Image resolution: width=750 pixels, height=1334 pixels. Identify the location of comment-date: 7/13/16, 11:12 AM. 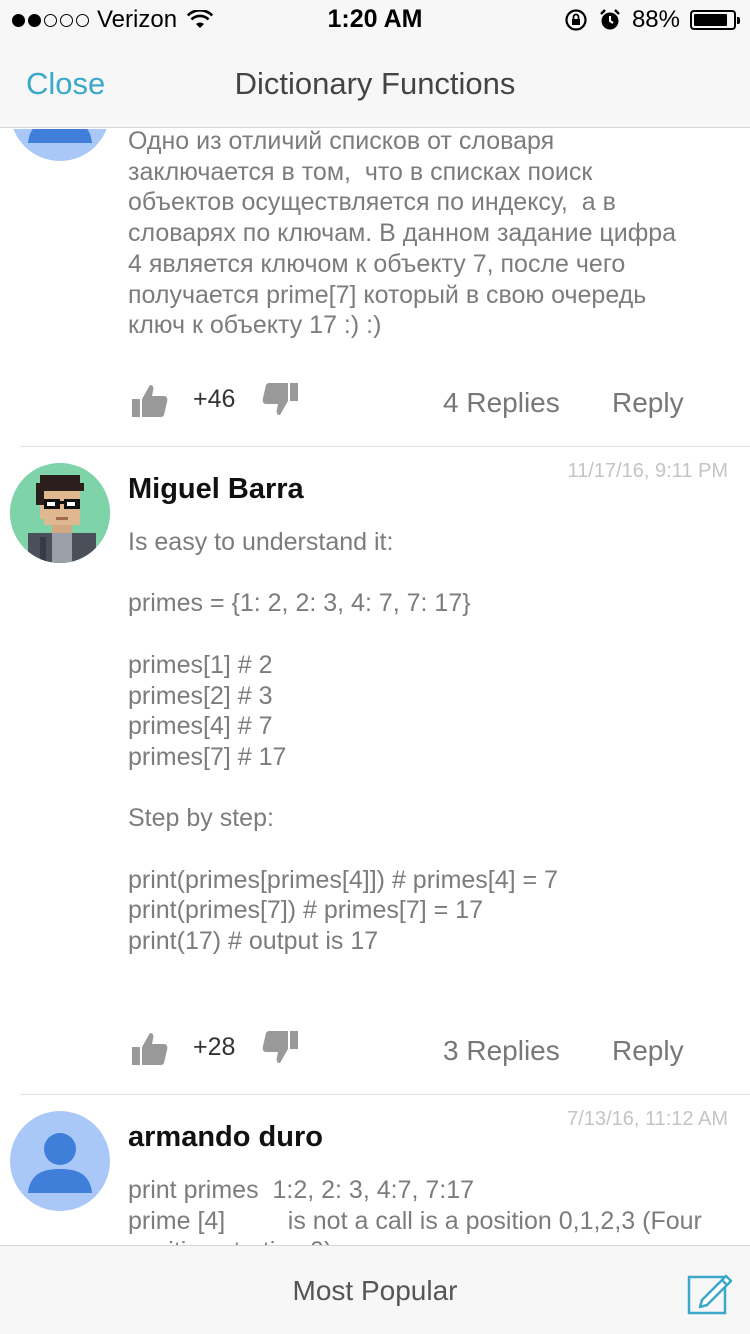
(647, 1119).